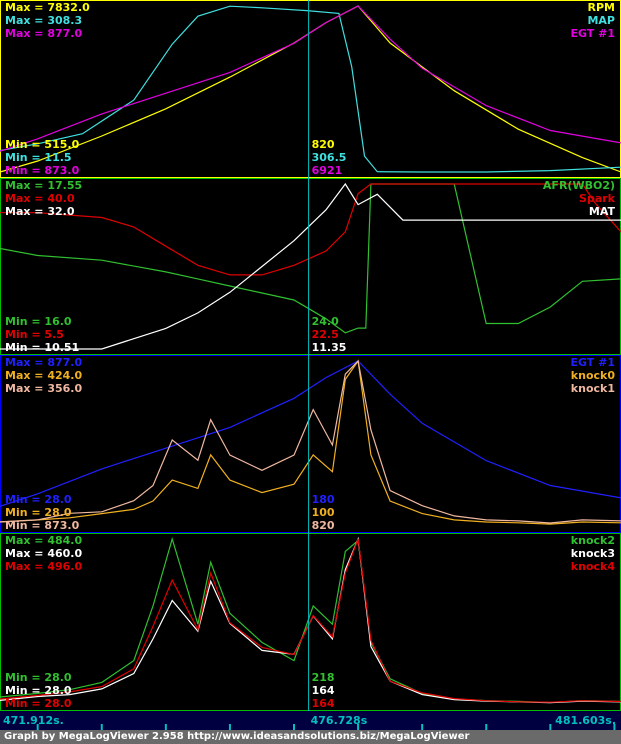 This screenshot has width=621, height=744. What do you see at coordinates (43, 540) in the screenshot?
I see `max-label: Max = 484.0` at bounding box center [43, 540].